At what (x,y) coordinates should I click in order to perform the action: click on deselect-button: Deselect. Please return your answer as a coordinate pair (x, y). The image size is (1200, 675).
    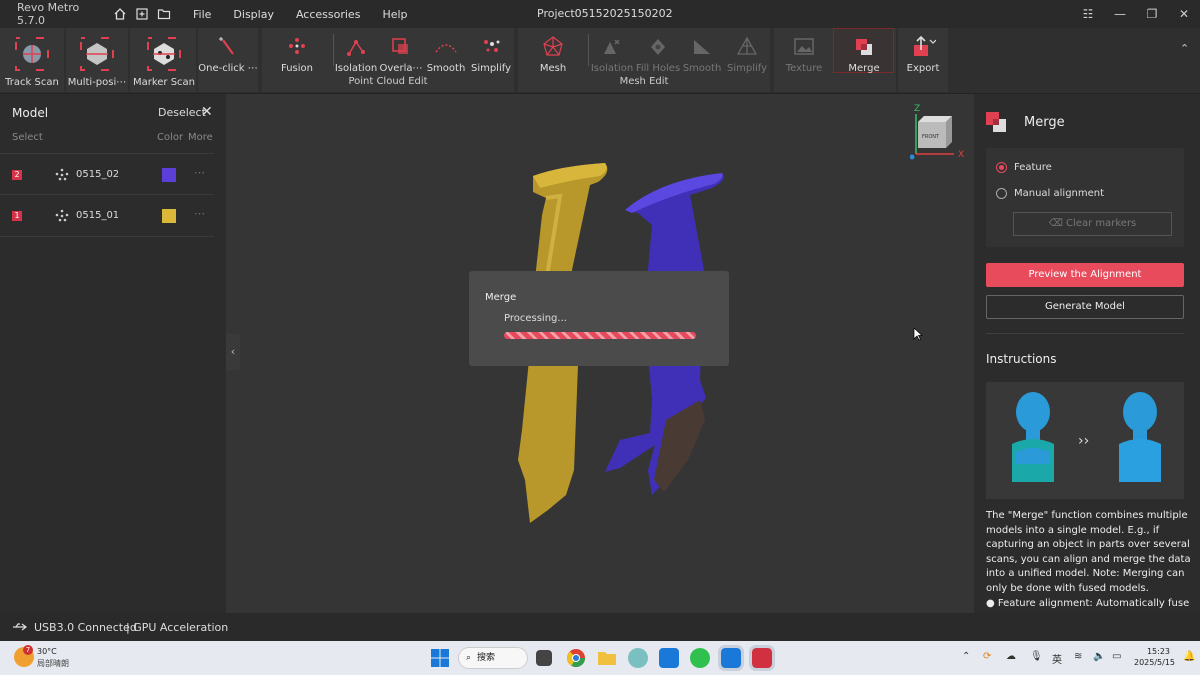
    Looking at the image, I should click on (182, 112).